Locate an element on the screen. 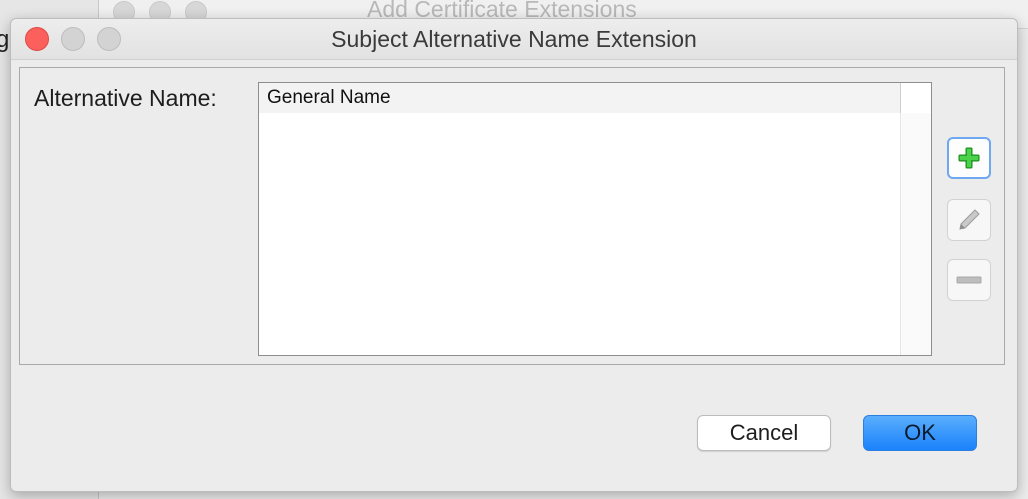 The image size is (1028, 499). minus-icon is located at coordinates (969, 280).